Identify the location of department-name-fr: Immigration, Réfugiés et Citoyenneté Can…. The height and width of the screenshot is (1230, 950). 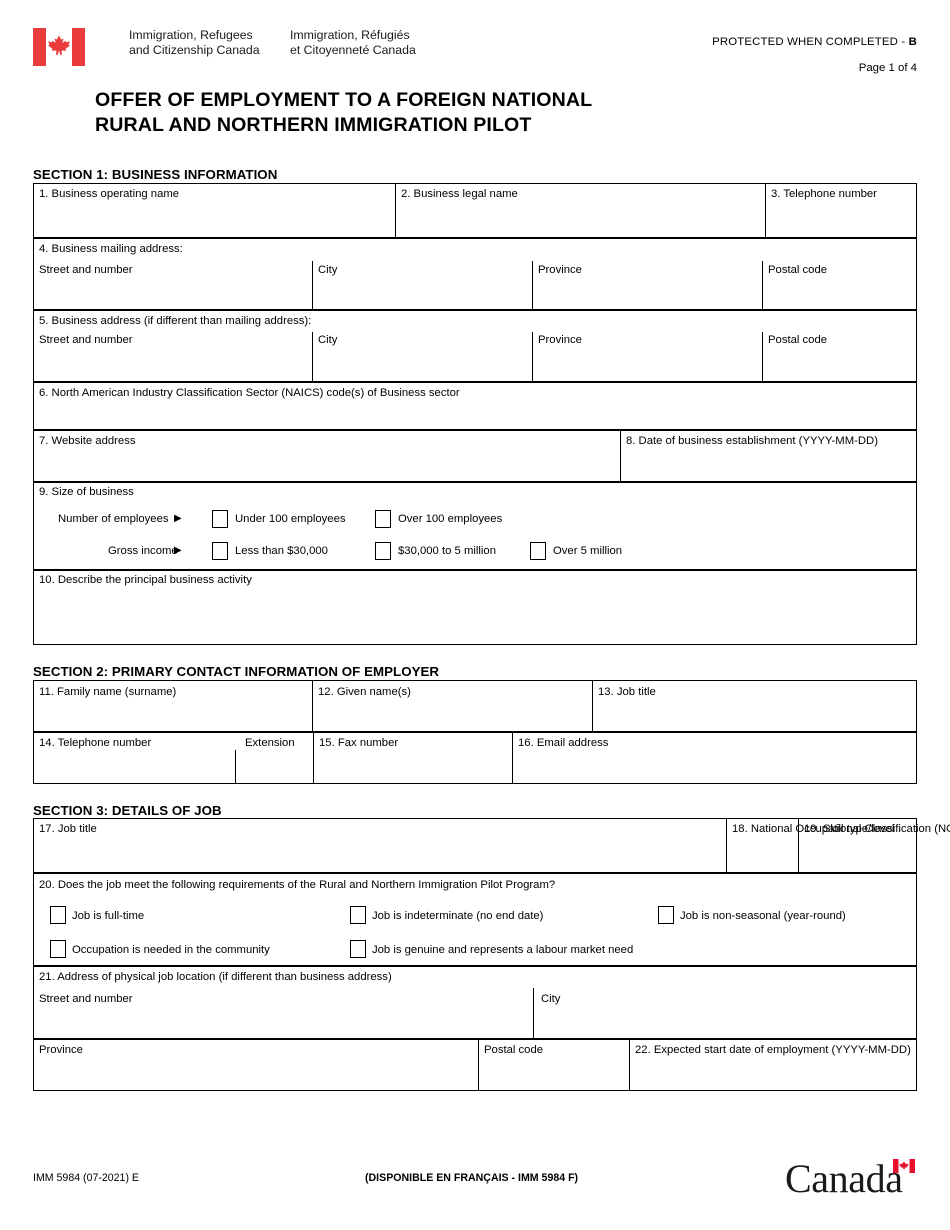
(353, 42).